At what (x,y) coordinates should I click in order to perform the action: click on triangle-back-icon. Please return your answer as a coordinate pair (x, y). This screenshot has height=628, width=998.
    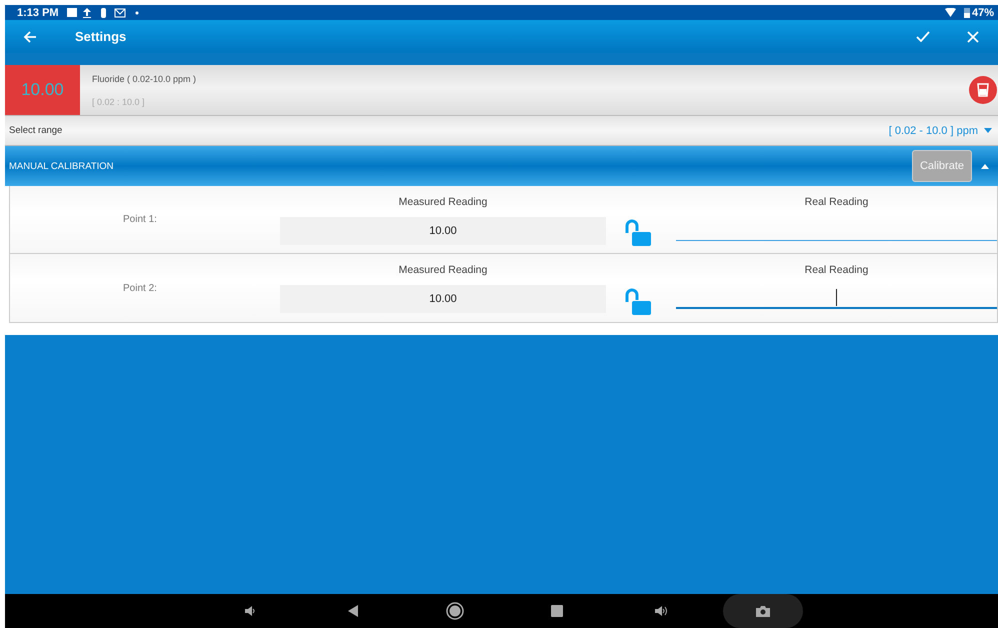
    Looking at the image, I should click on (353, 611).